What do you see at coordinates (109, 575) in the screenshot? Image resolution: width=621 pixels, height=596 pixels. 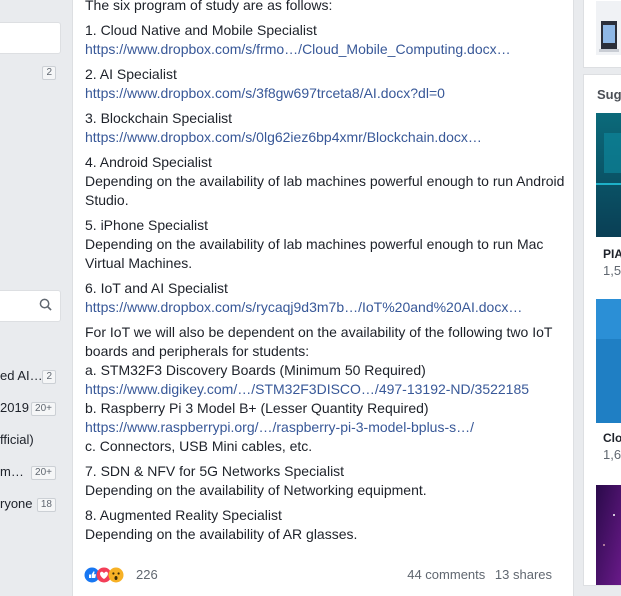 I see `reaction-icons` at bounding box center [109, 575].